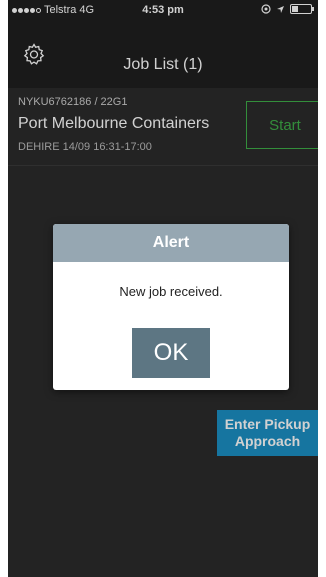  What do you see at coordinates (171, 291) in the screenshot?
I see `alert-message: New job received.` at bounding box center [171, 291].